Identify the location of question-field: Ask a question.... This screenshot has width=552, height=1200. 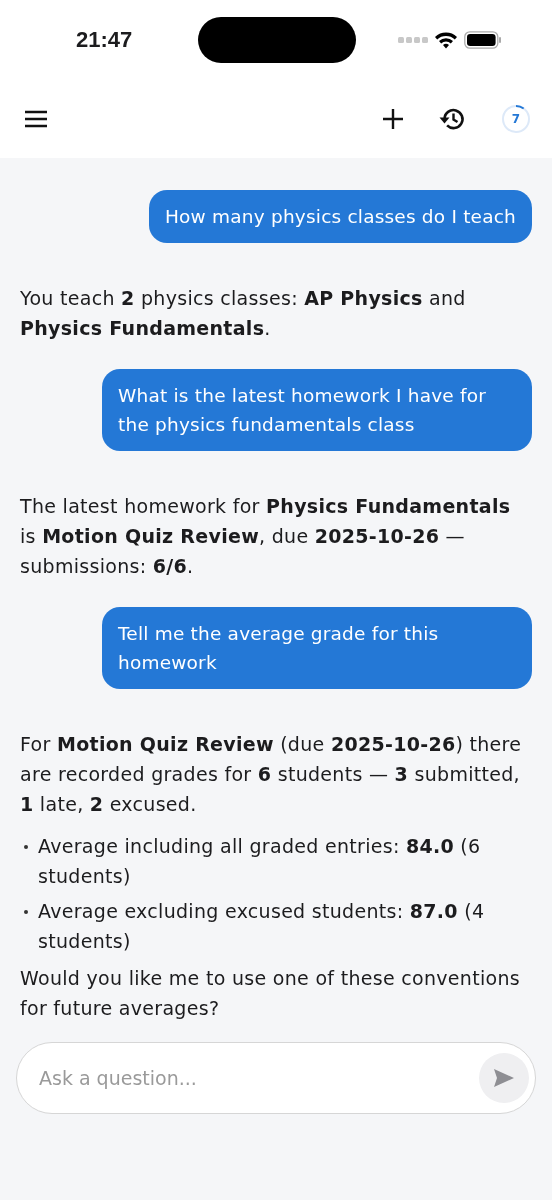
(276, 1078).